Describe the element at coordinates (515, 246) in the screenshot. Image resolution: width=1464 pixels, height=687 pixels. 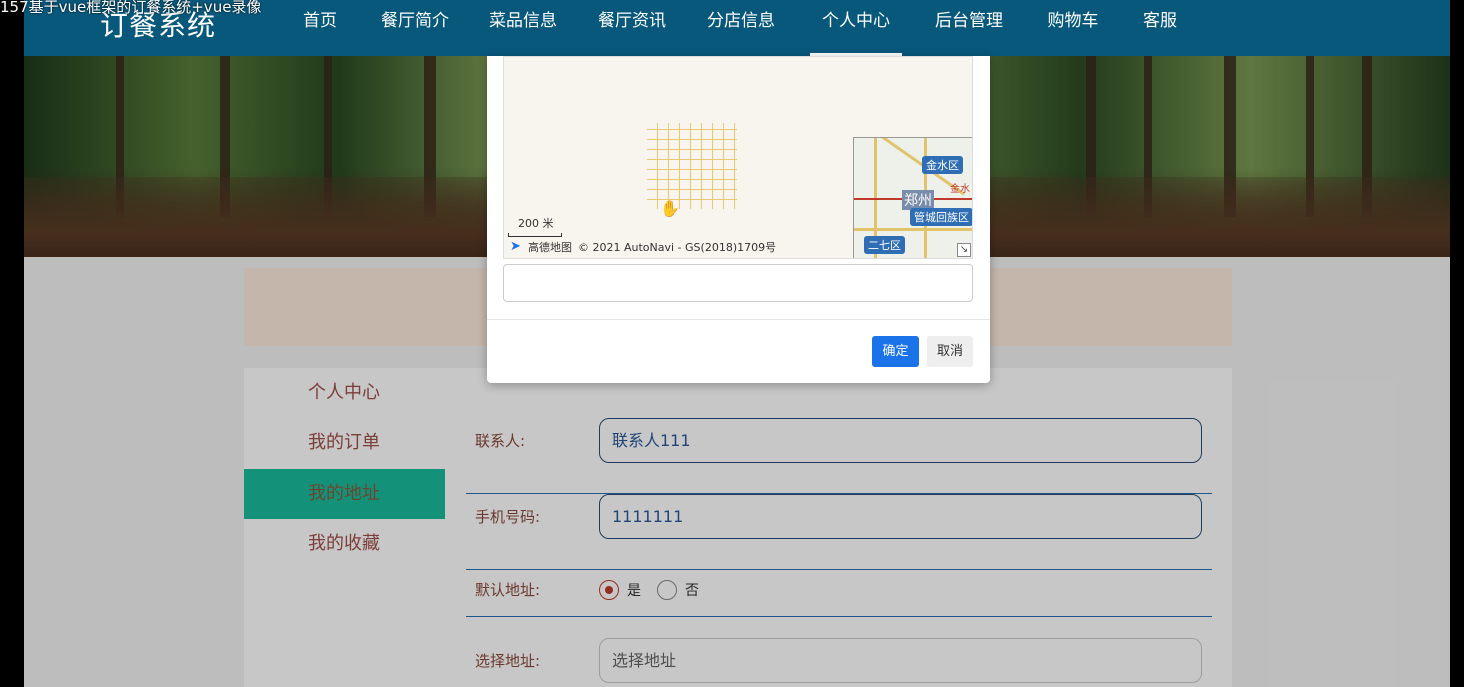
I see `amap-logo-icon: ➤` at that location.